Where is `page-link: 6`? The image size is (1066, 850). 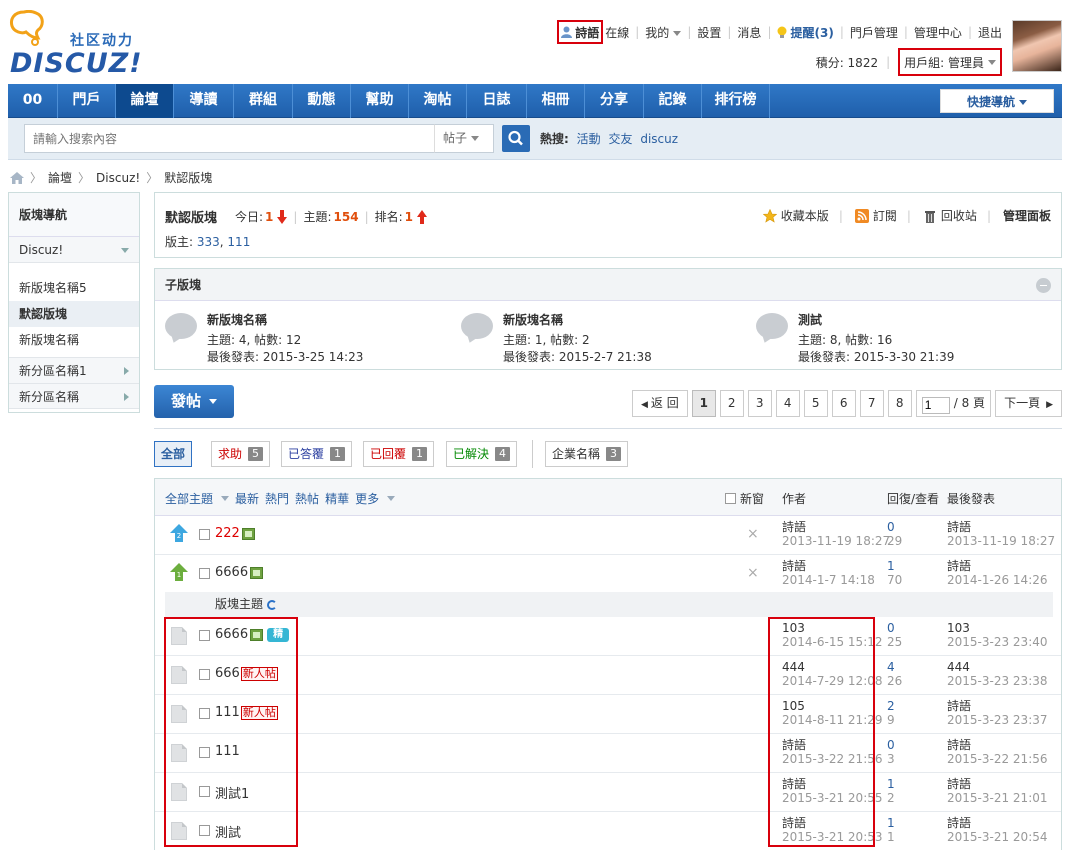
page-link: 6 is located at coordinates (843, 403).